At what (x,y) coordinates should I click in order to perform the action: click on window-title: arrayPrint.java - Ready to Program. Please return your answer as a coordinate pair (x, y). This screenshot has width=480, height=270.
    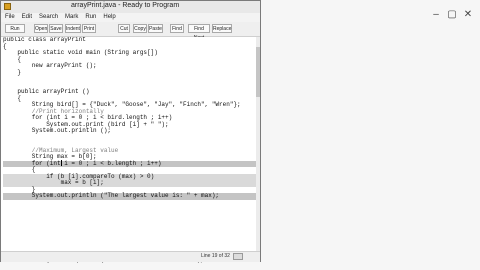
    Looking at the image, I should click on (125, 5).